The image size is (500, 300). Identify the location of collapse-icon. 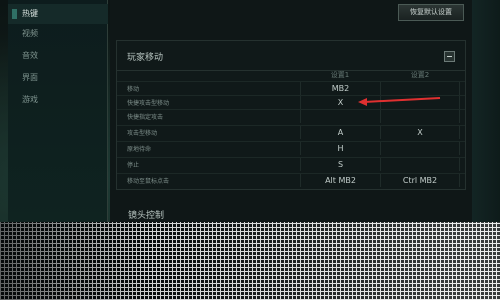
(449, 56).